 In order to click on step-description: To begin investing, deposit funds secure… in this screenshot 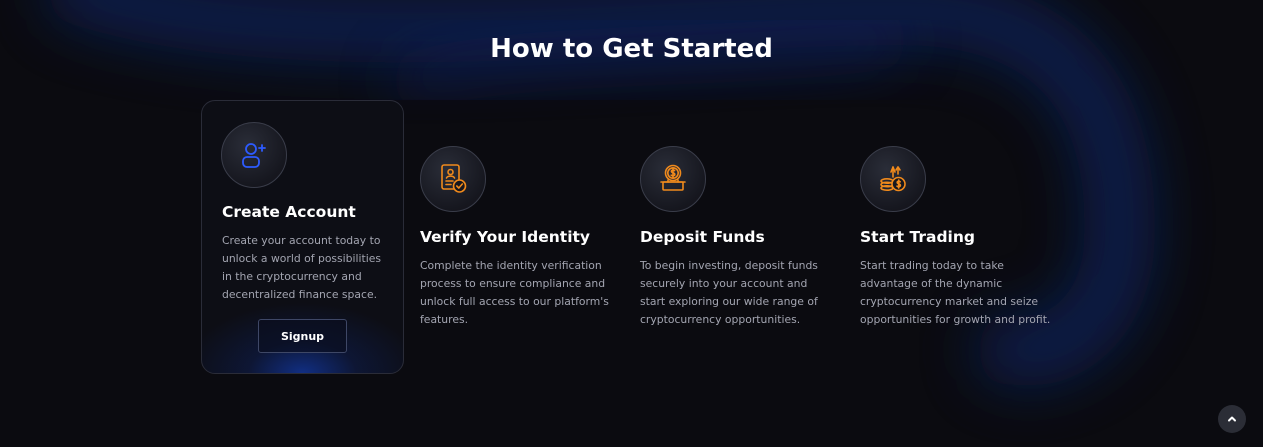, I will do `click(729, 292)`.